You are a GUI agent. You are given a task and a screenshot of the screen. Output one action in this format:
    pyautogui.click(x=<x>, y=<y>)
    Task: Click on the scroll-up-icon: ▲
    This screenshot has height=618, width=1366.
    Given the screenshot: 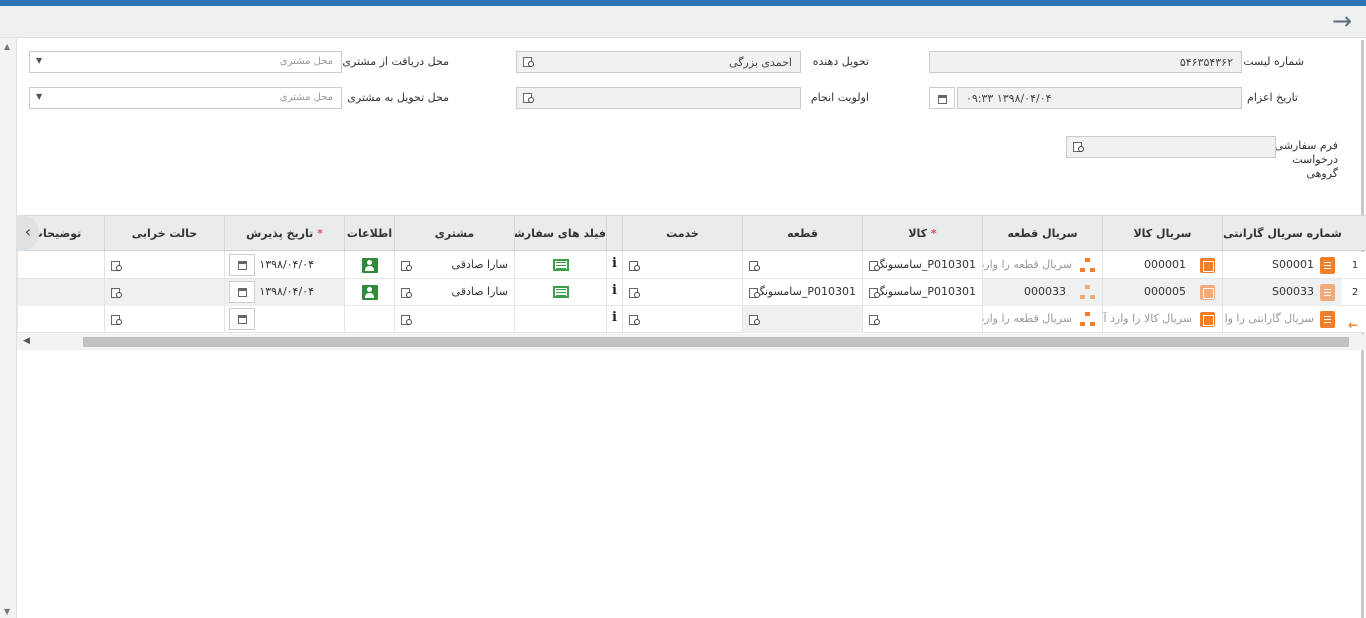 What is the action you would take?
    pyautogui.click(x=7, y=46)
    